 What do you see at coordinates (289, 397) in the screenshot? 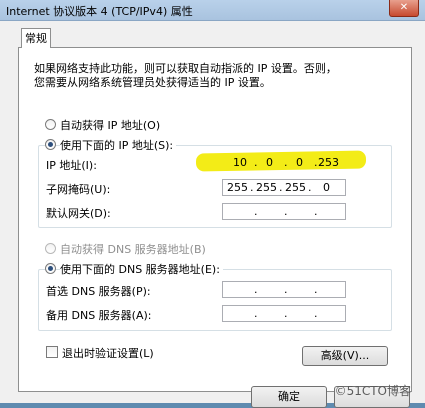
I see `ok-button: 确定` at bounding box center [289, 397].